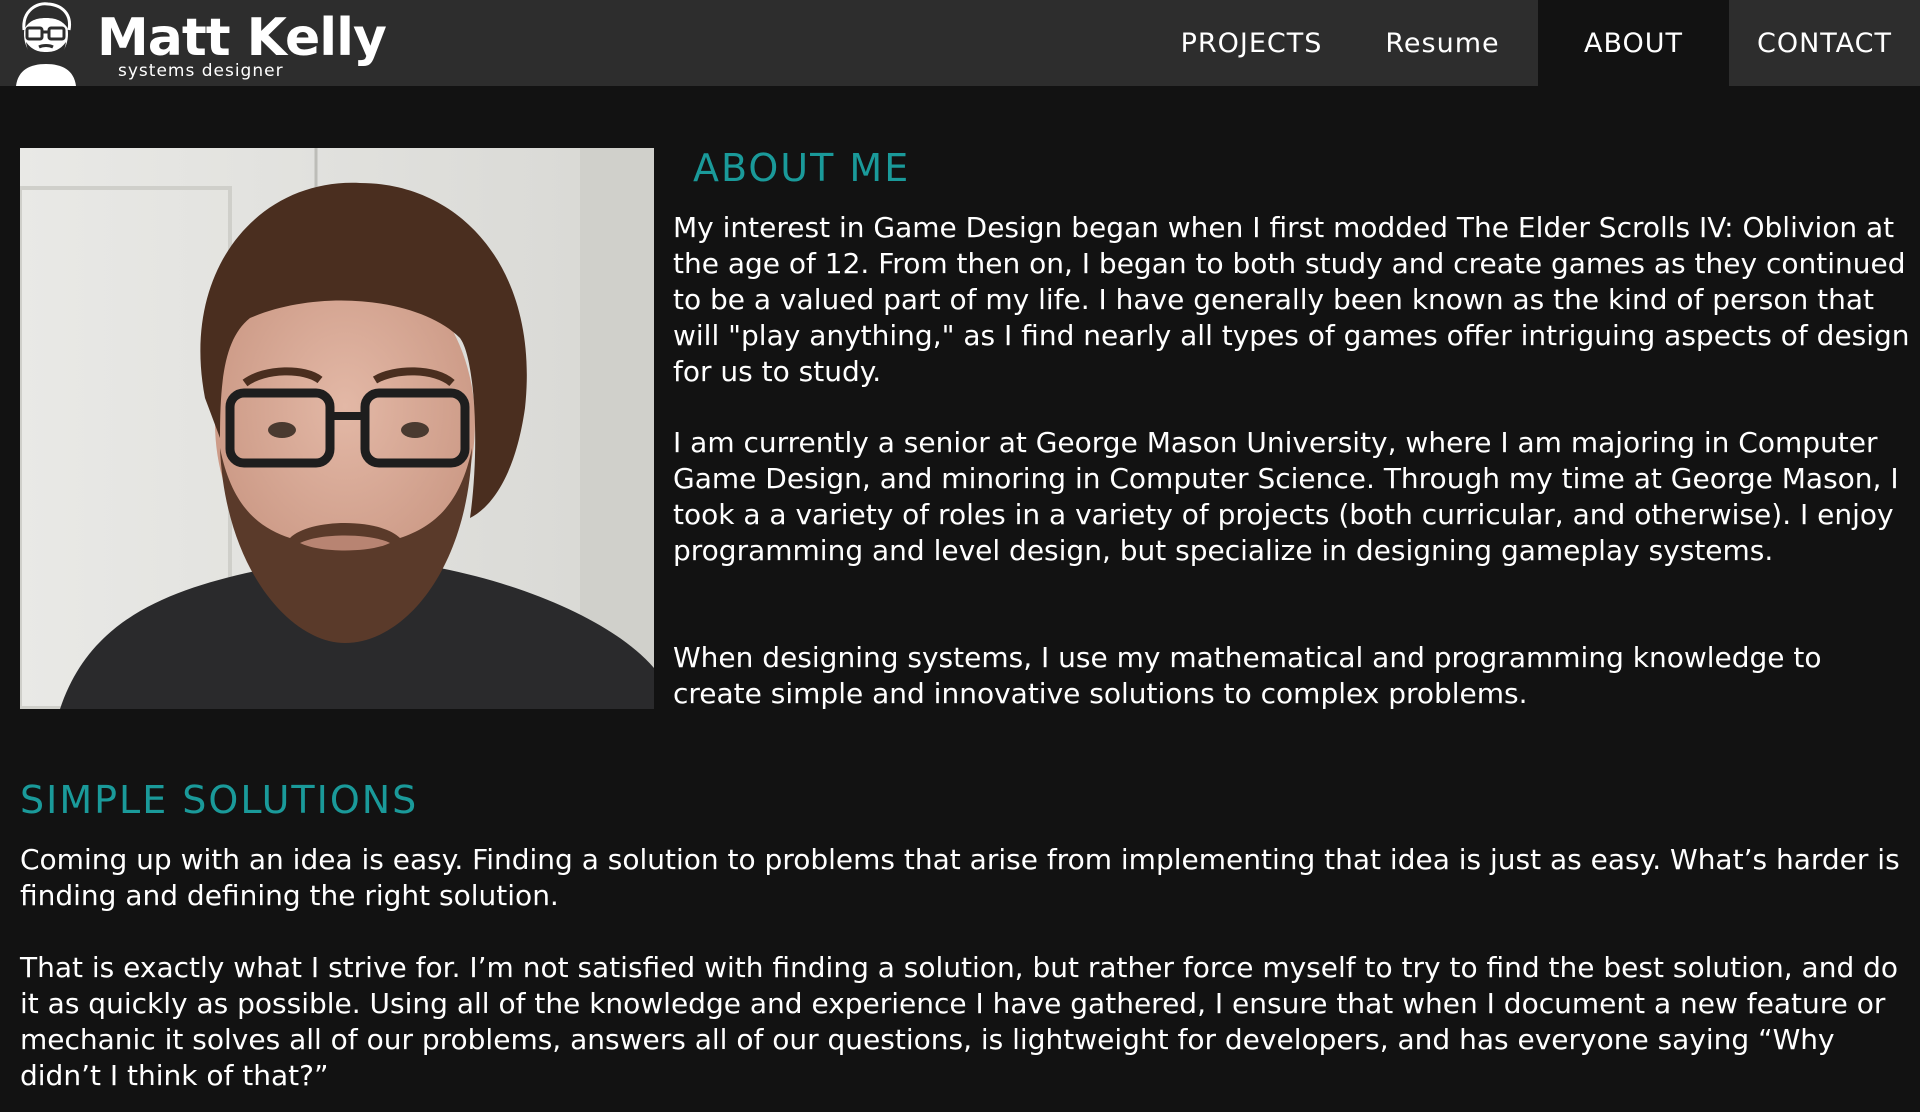 Image resolution: width=1920 pixels, height=1112 pixels. Describe the element at coordinates (1824, 43) in the screenshot. I see `nav-contact: CONTACT` at that location.